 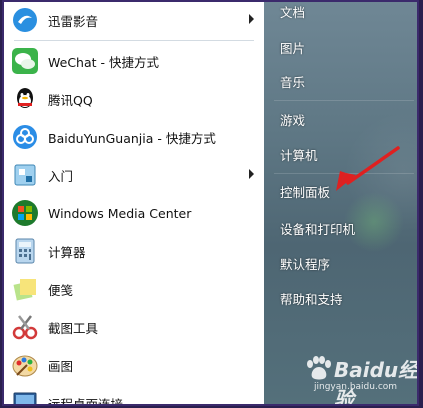 What do you see at coordinates (305, 263) in the screenshot?
I see `right-item-default-programs: 默认程序` at bounding box center [305, 263].